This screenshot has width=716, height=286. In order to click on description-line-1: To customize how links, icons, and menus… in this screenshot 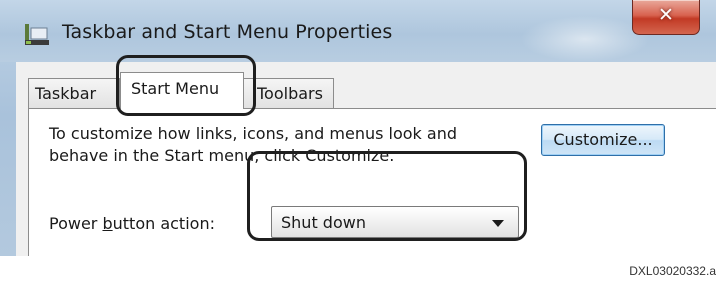, I will do `click(253, 133)`.